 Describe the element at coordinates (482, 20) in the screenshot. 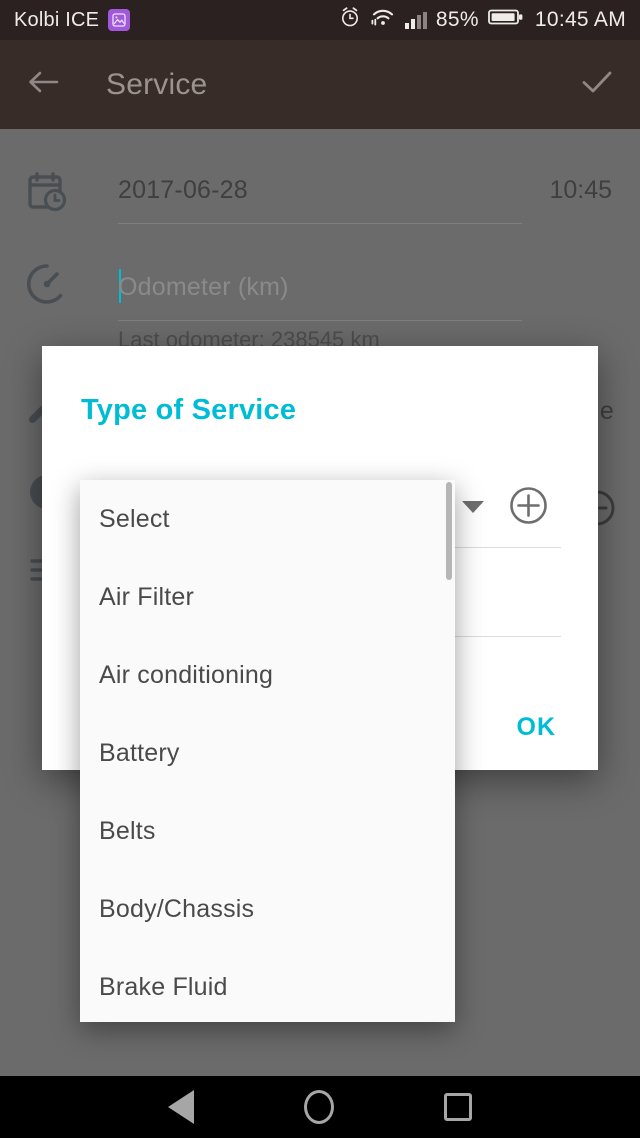

I see `status-bar-icons: 85% 10:45 AM` at that location.